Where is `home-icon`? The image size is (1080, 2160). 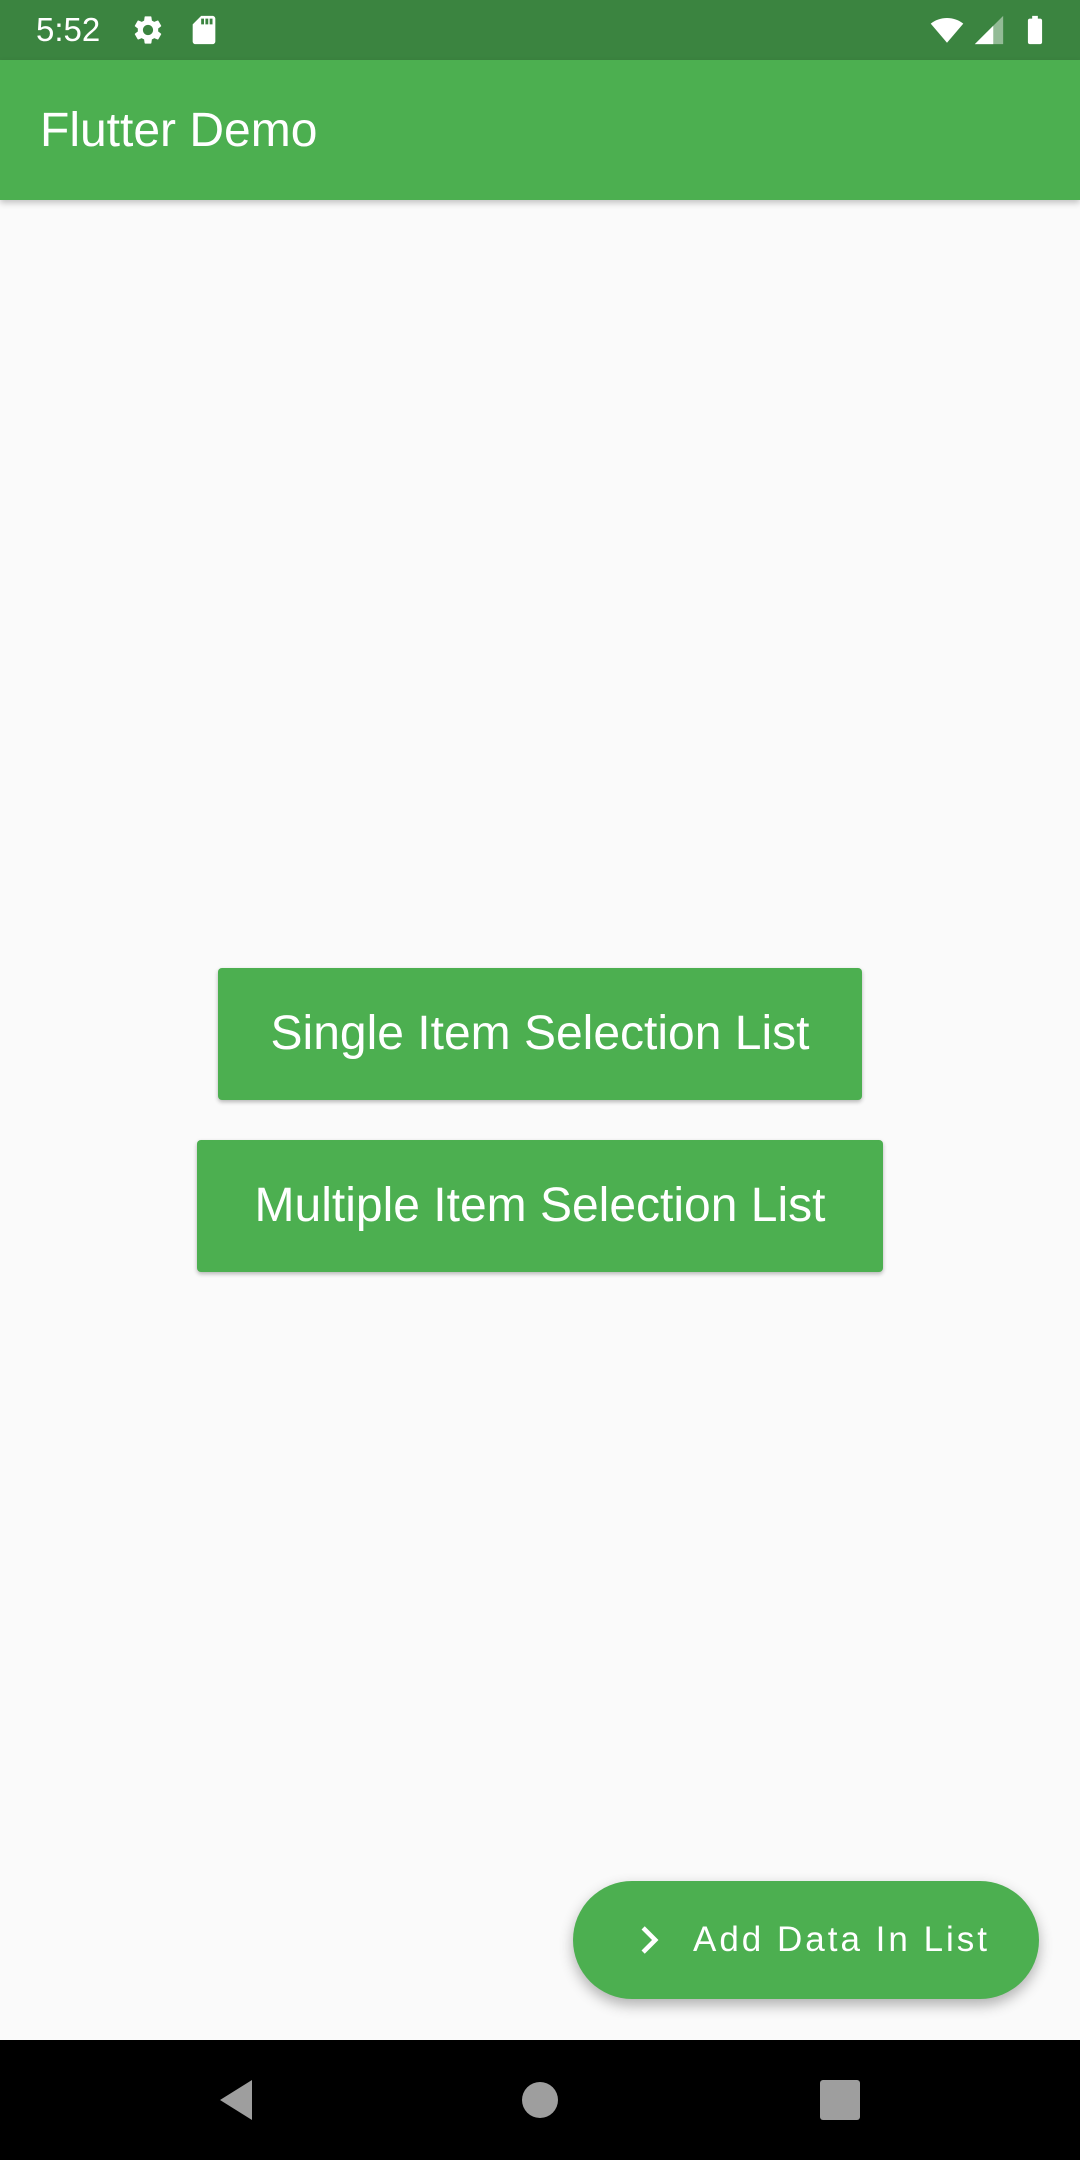
home-icon is located at coordinates (540, 2100).